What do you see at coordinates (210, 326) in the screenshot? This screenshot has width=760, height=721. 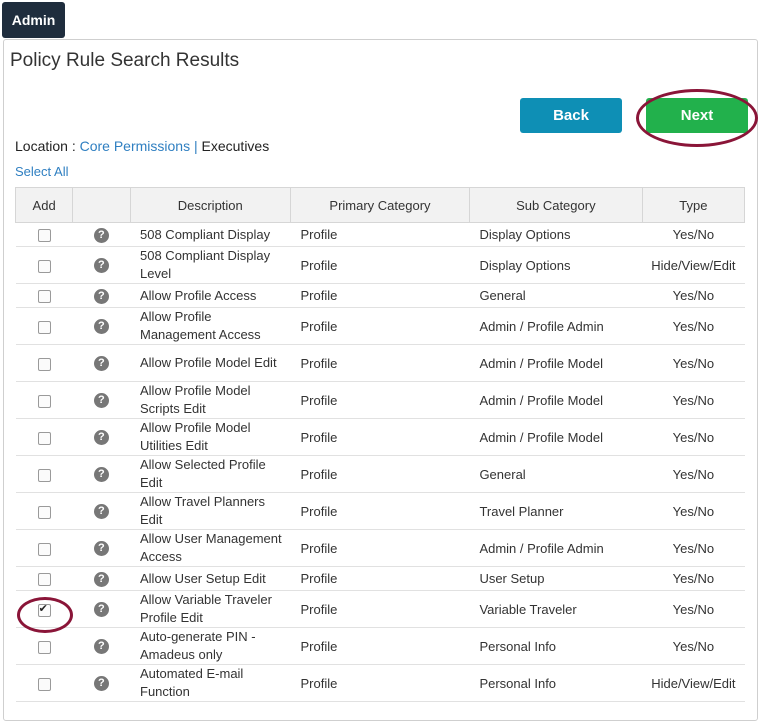 I see `description-cell: Allow Profile Management Access` at bounding box center [210, 326].